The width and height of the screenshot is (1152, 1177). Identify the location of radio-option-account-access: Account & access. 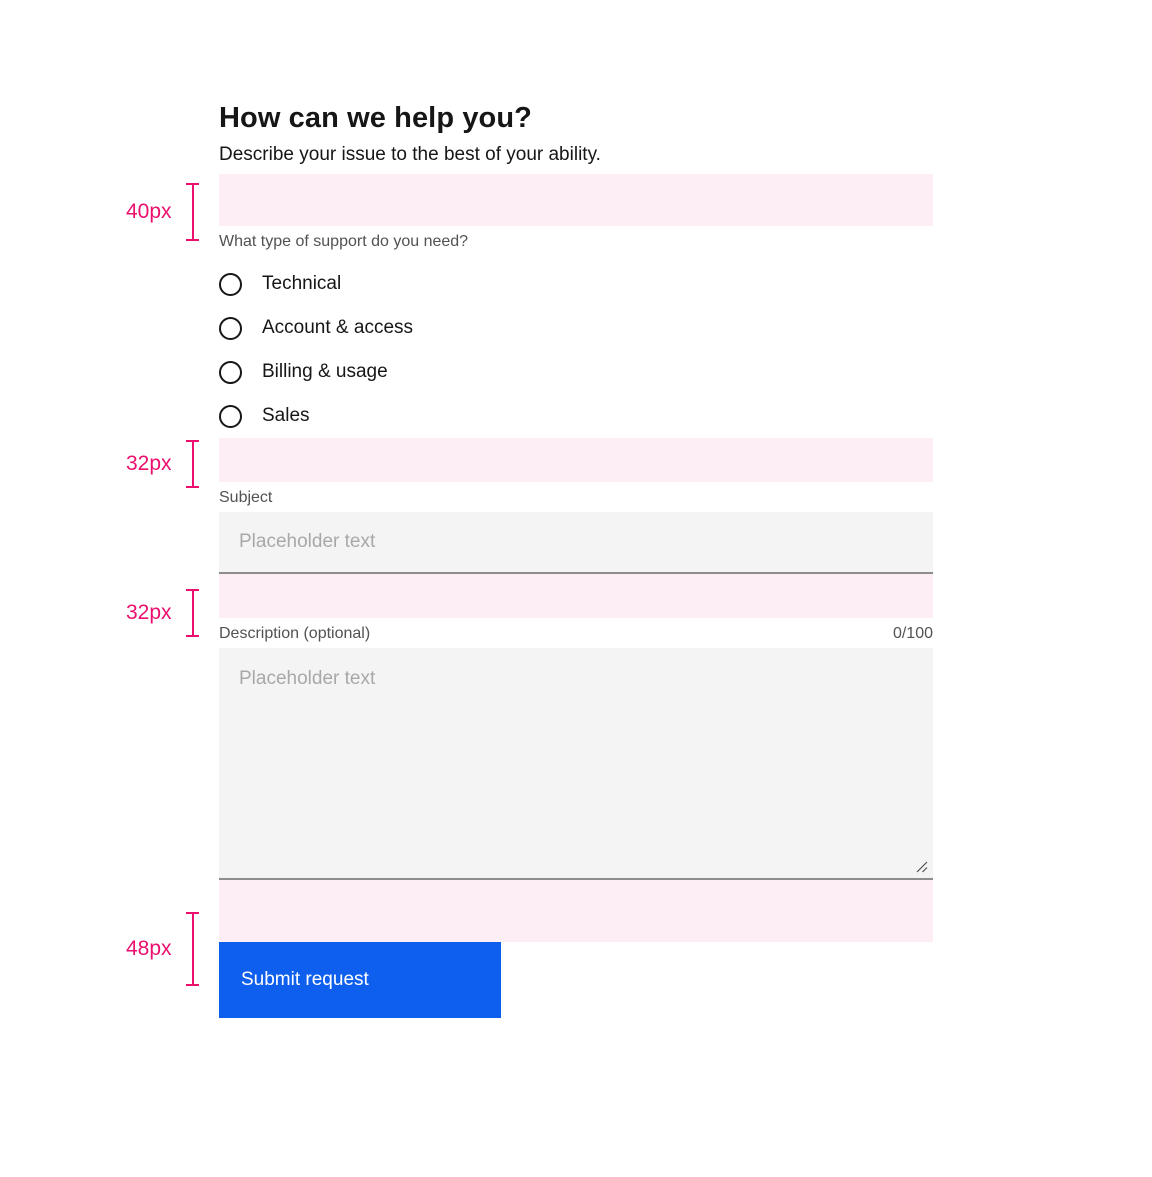
(576, 328).